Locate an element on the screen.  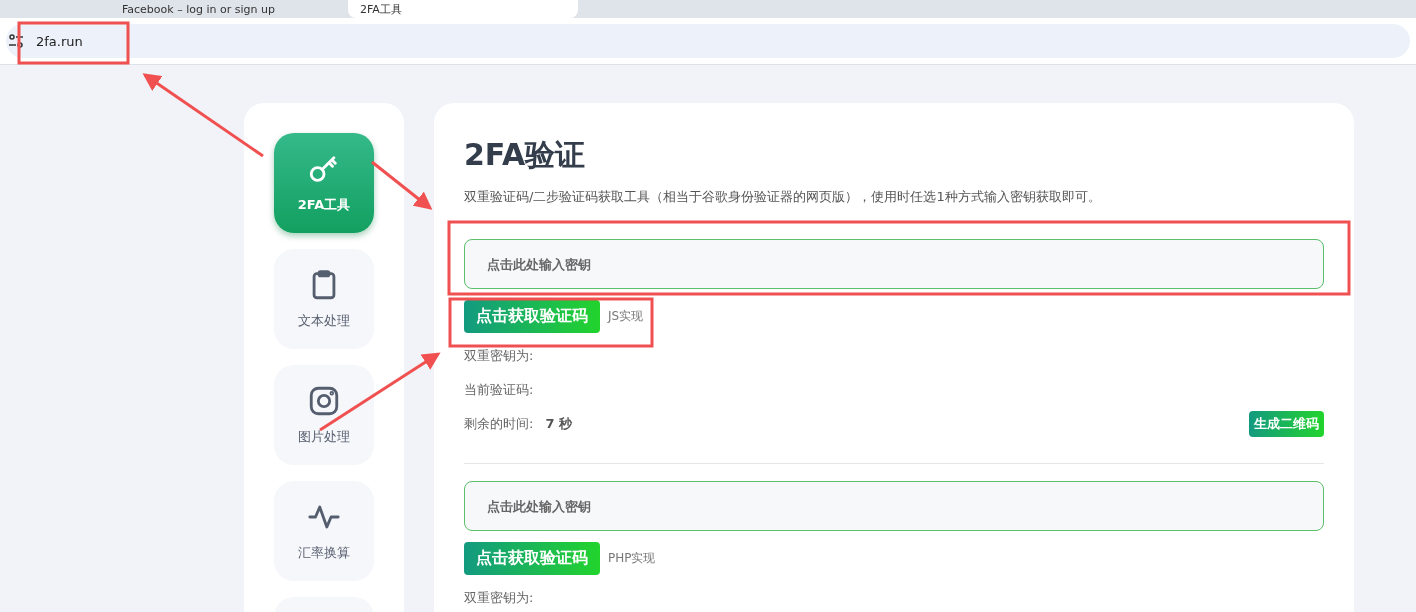
sidebar-item: 图片处理 is located at coordinates (324, 415).